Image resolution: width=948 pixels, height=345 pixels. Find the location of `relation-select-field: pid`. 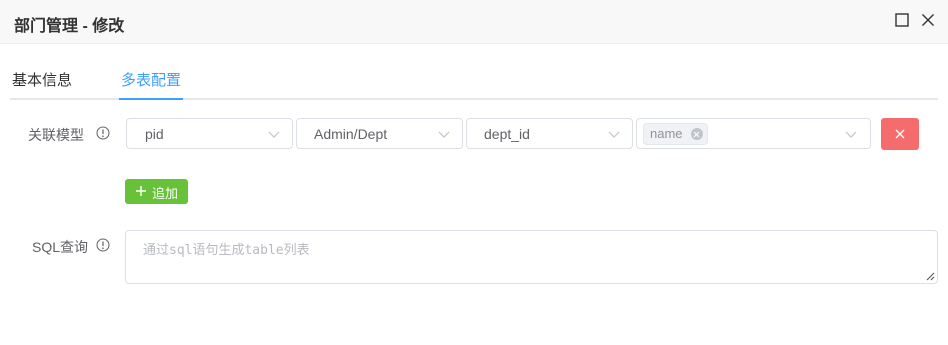

relation-select-field: pid is located at coordinates (209, 133).